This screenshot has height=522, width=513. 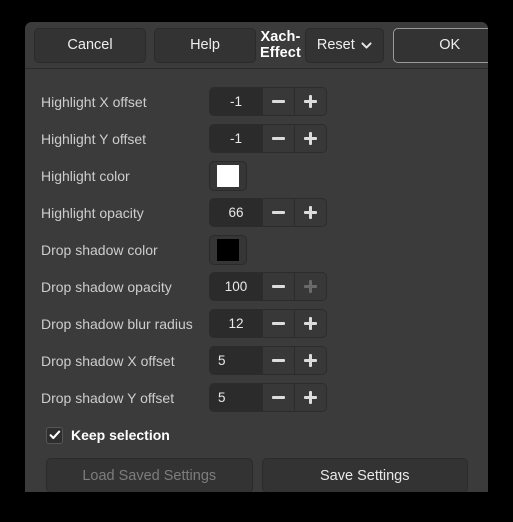 I want to click on setting-row: Highlight color, so click(x=256, y=175).